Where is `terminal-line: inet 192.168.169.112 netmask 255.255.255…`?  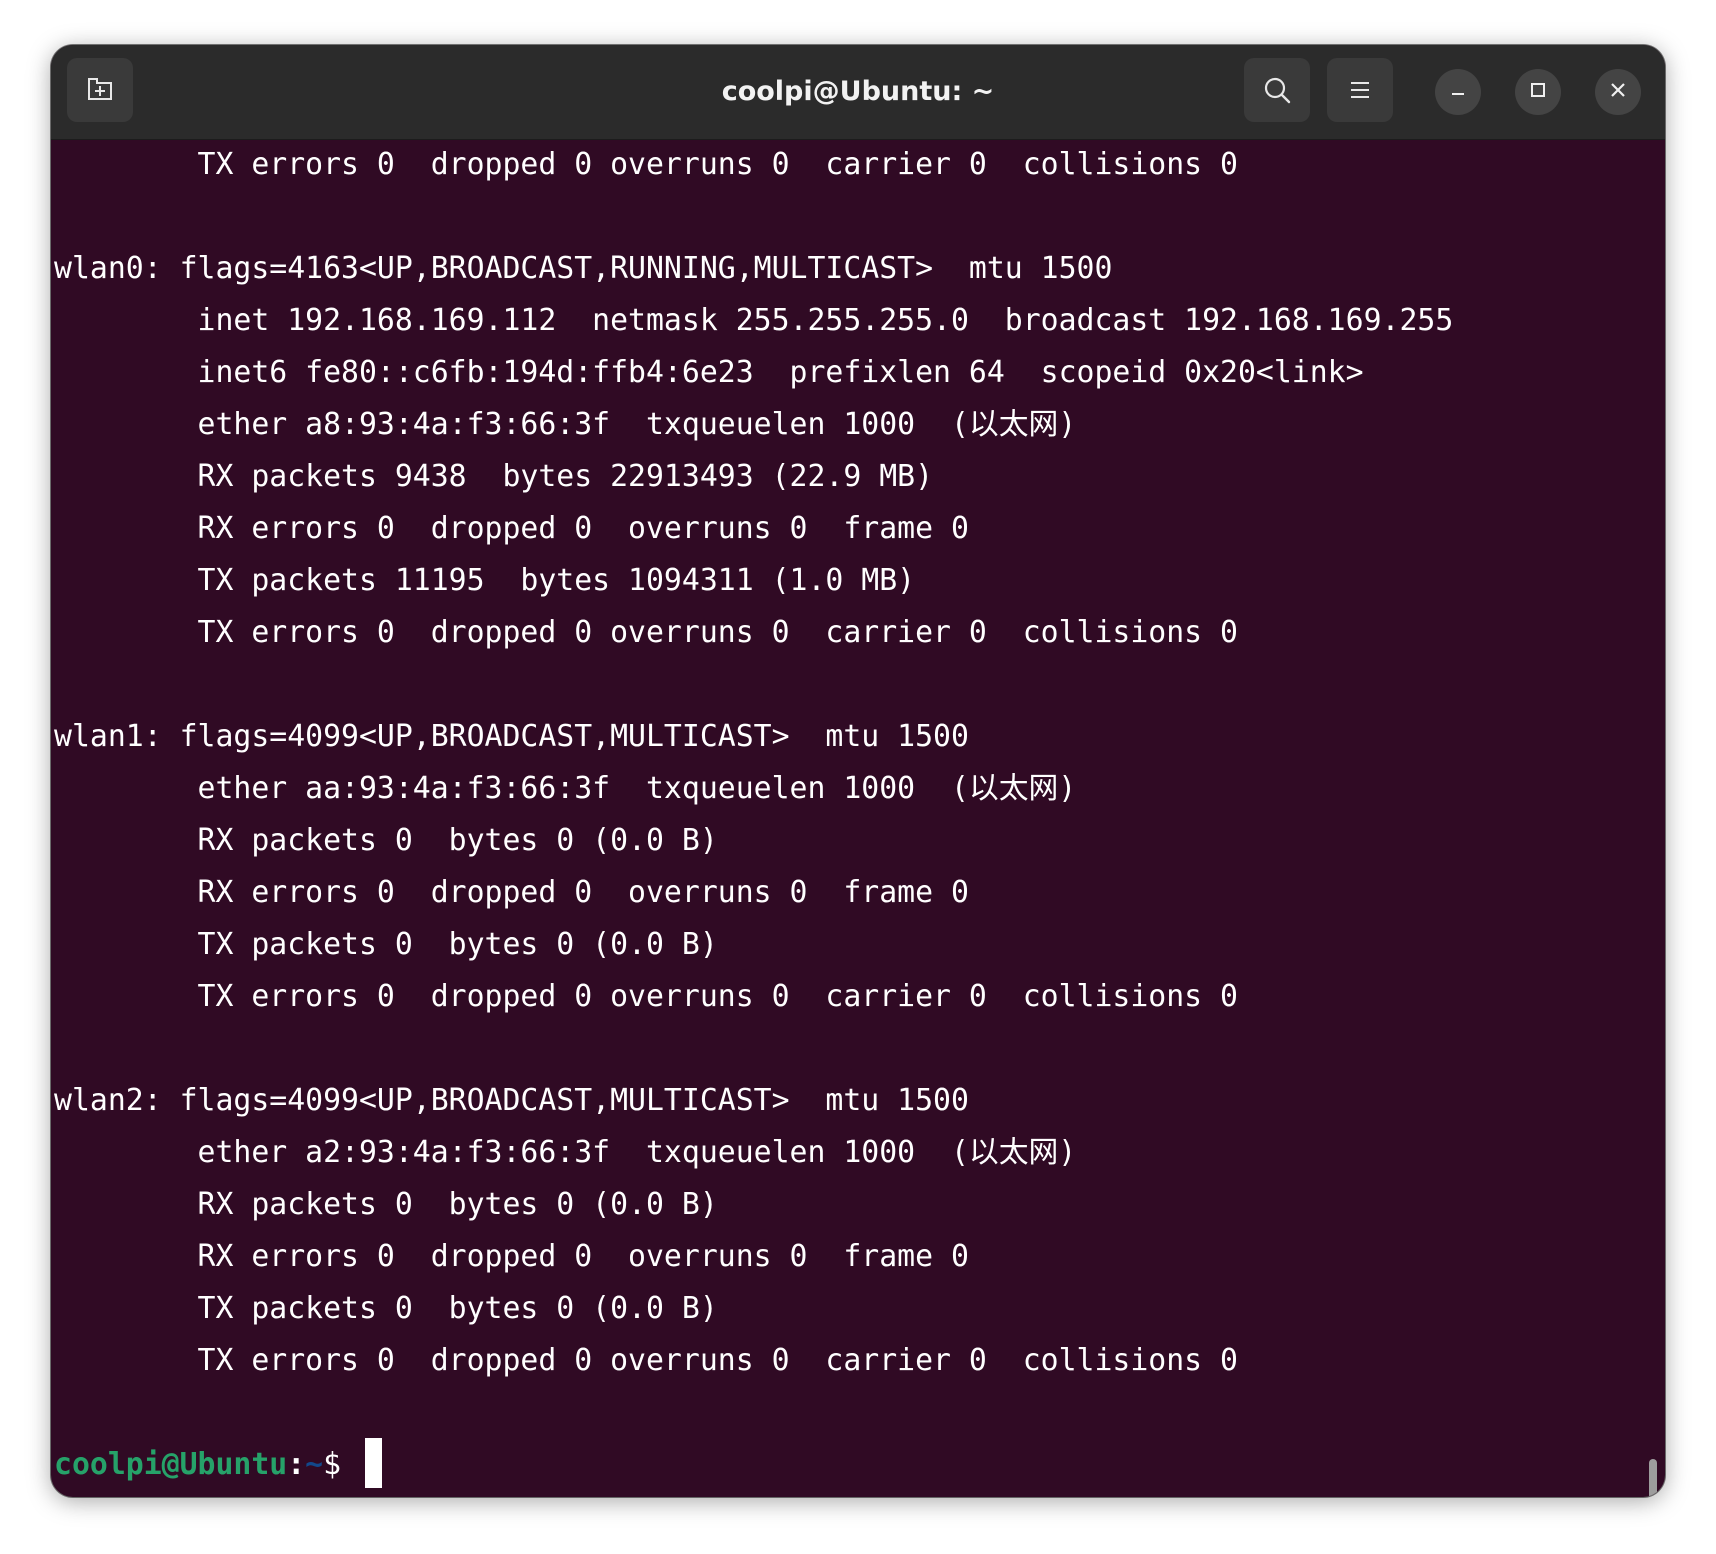
terminal-line: inet 192.168.169.112 netmask 255.255.255… is located at coordinates (754, 320).